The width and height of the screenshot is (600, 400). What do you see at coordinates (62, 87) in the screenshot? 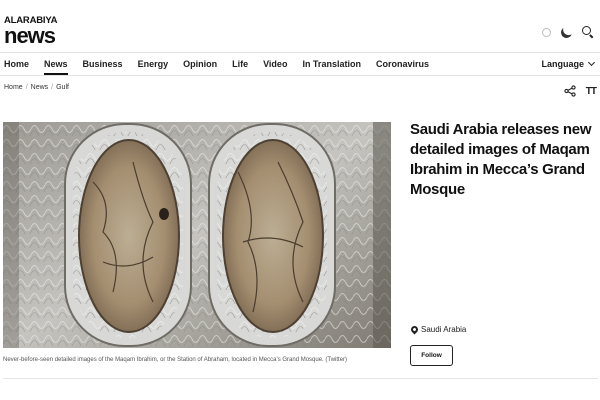
I see `breadcrumb-gulf: Gulf` at bounding box center [62, 87].